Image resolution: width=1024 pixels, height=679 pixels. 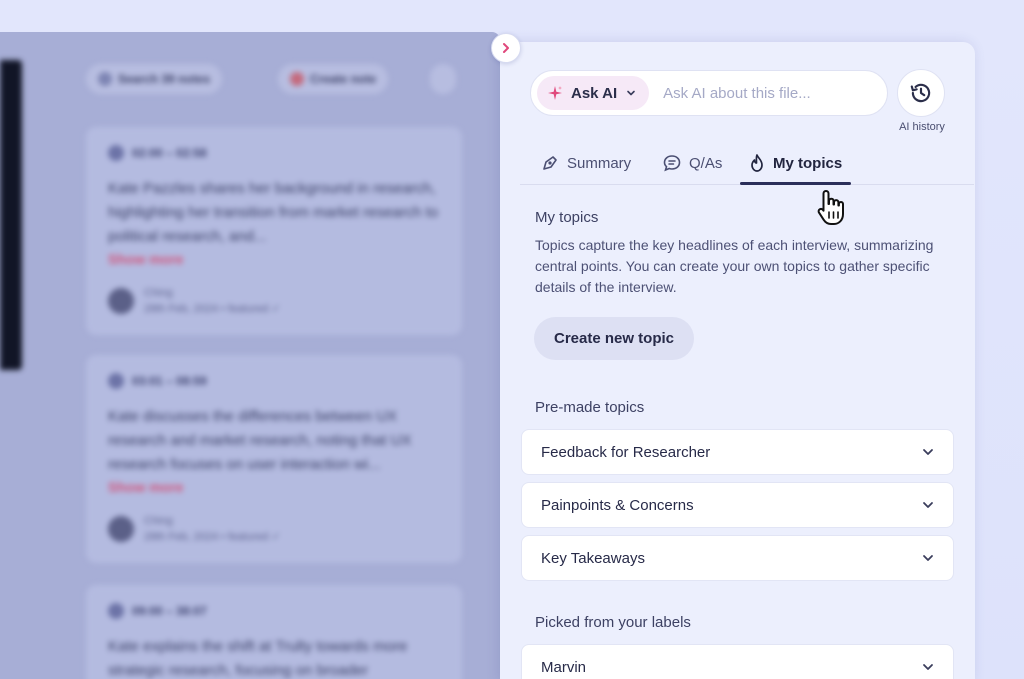 I want to click on ask-ai-dropdown: Ask AI, so click(x=593, y=93).